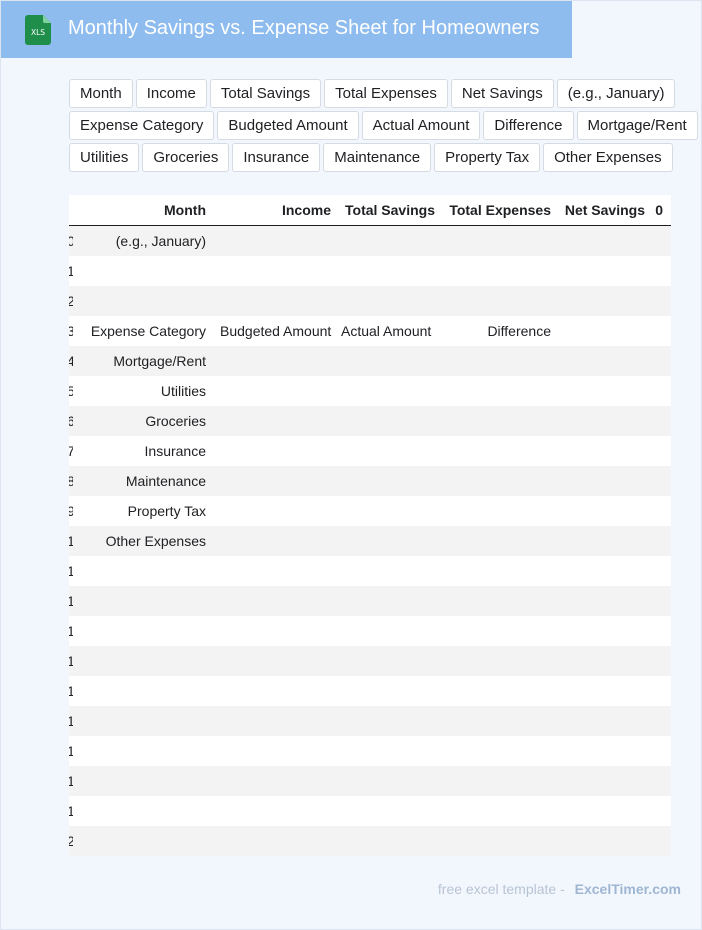 The image size is (702, 930). What do you see at coordinates (71, 691) in the screenshot?
I see `row-index: 15` at bounding box center [71, 691].